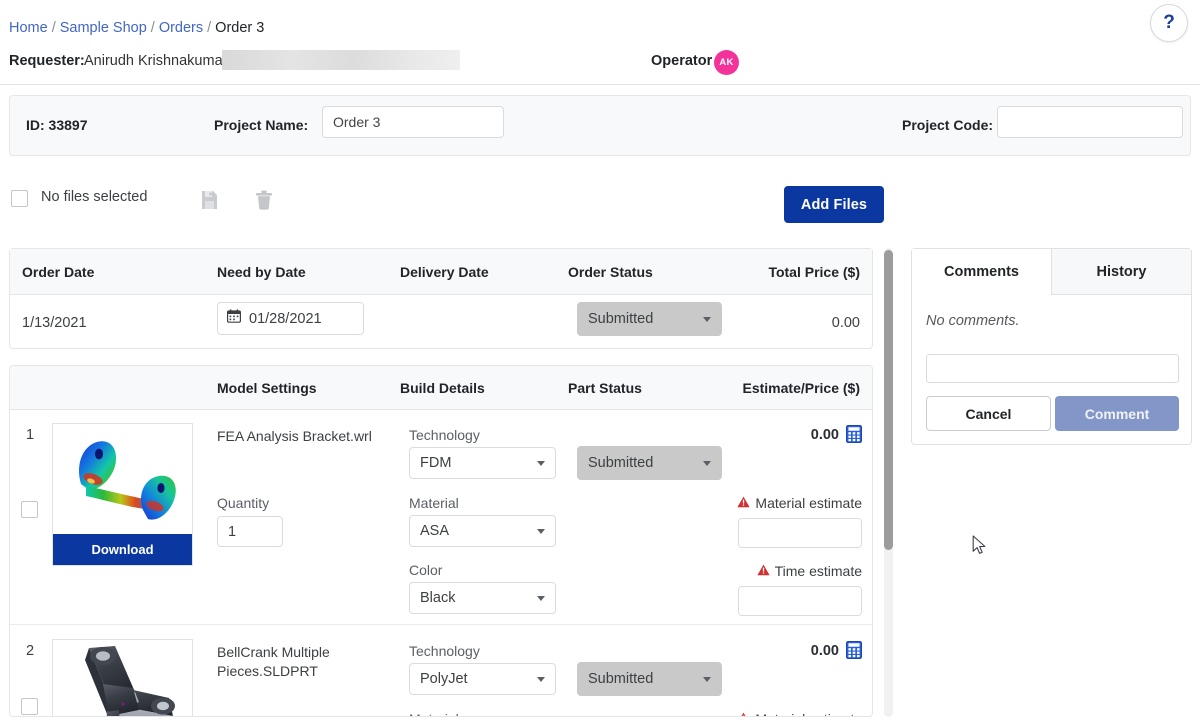 This screenshot has height=725, width=1200. I want to click on column-header-estimate-price: Estimate/Price ($), so click(801, 388).